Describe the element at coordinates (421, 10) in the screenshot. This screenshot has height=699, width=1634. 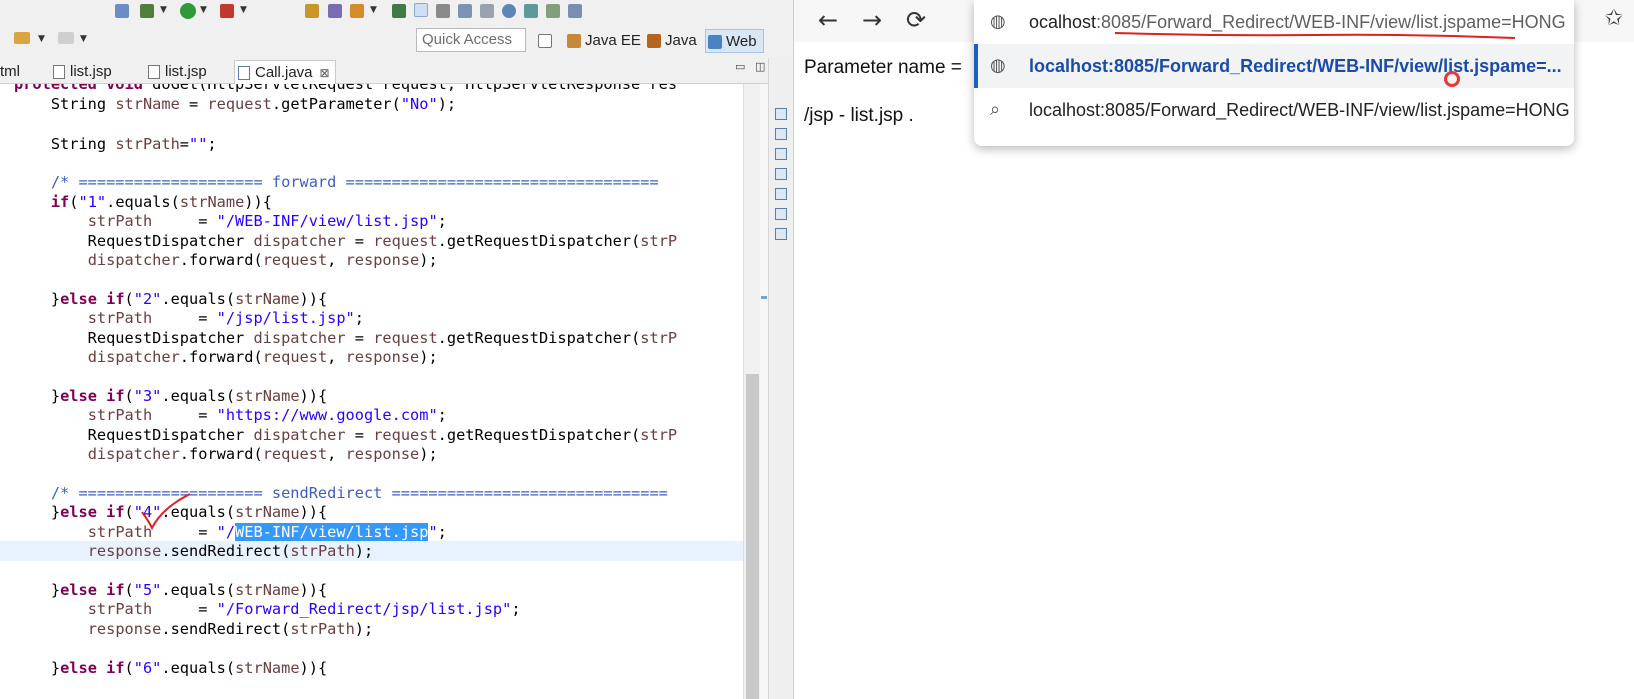
I see `highlight-icon` at that location.